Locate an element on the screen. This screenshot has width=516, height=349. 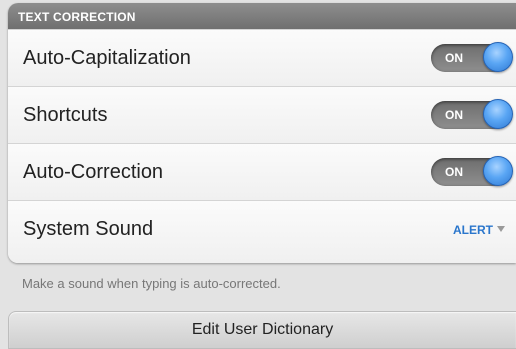
auto-capitalization-toggle: ON is located at coordinates (472, 57).